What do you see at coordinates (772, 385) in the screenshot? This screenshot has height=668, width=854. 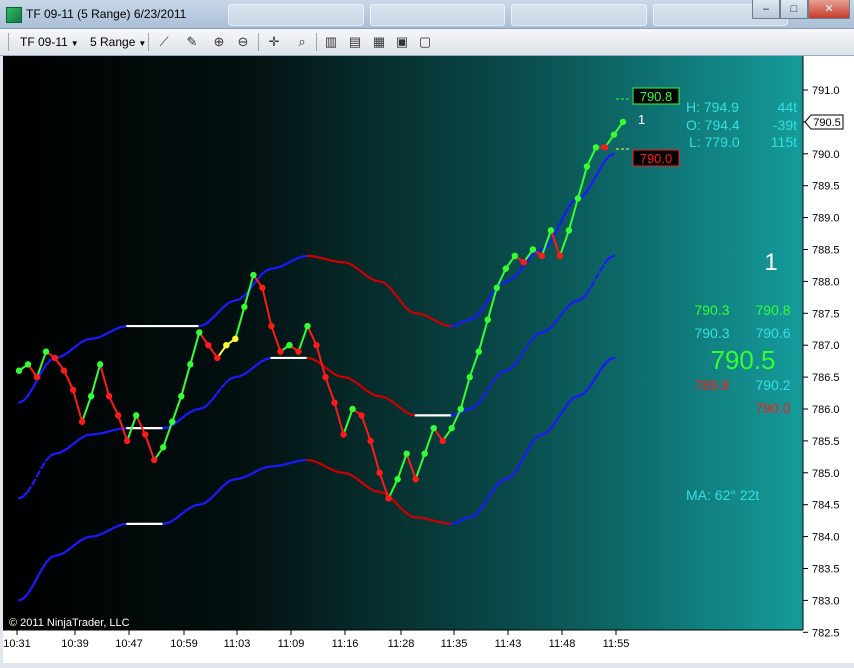 I see `ladder-r3-right: 790.2` at bounding box center [772, 385].